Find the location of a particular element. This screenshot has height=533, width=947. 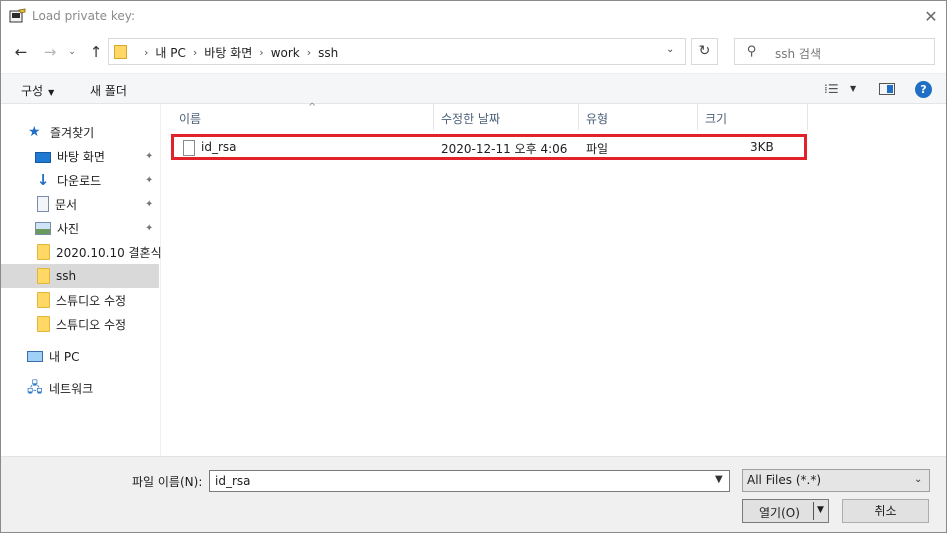

search-input: ⚲ ssh 검색 is located at coordinates (834, 51).